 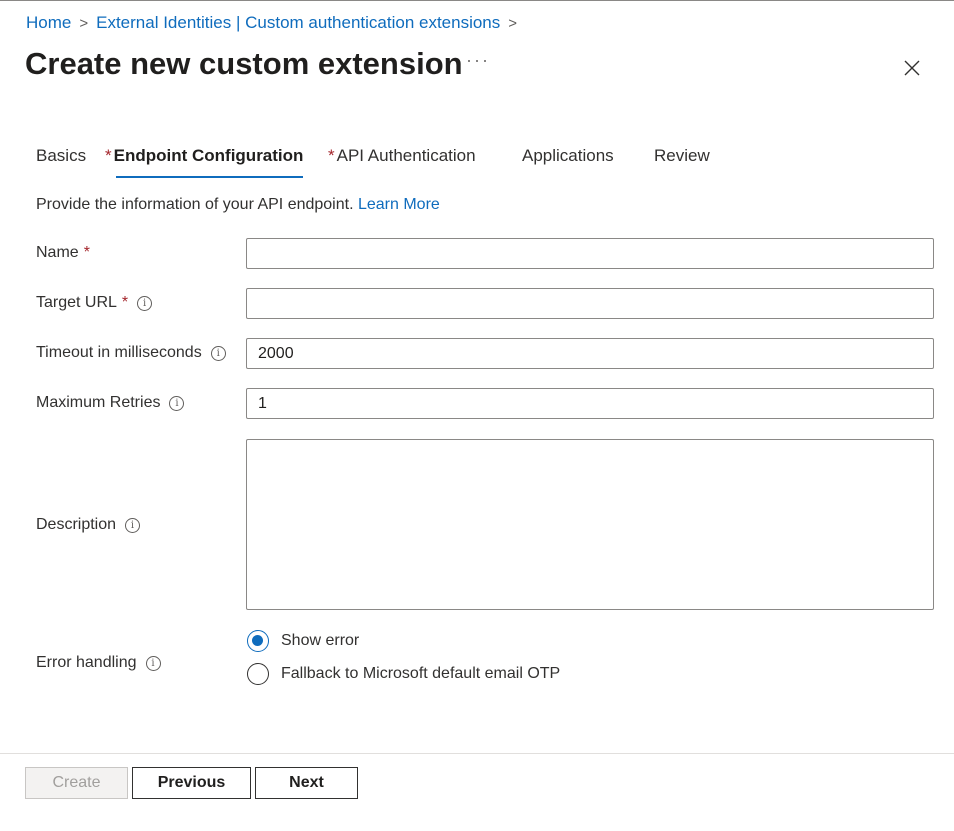 I want to click on error-handling-label: Error handling i, so click(x=98, y=663).